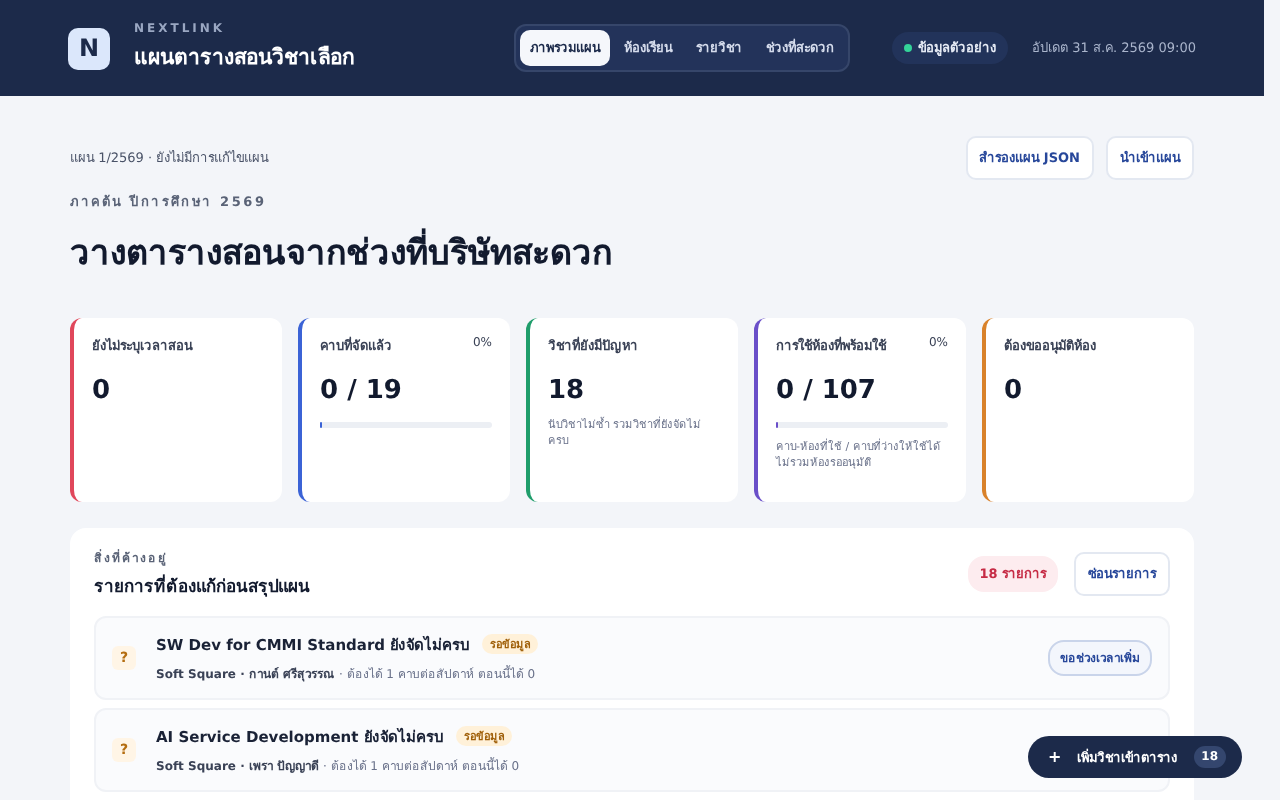  I want to click on panel-title: รายการที่ต้องแก้ก่อนสรุปแผน, so click(202, 586).